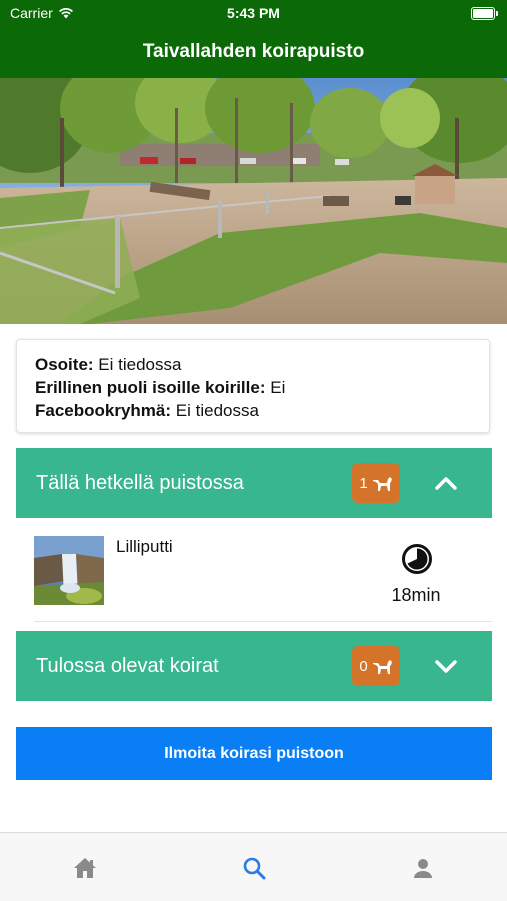 This screenshot has width=507, height=901. Describe the element at coordinates (217, 410) in the screenshot. I see `facebook-value: Ei tiedossa` at that location.